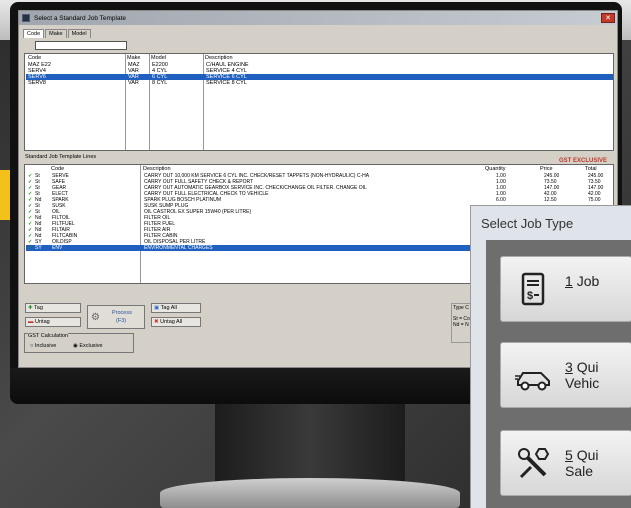 The height and width of the screenshot is (508, 631). Describe the element at coordinates (43, 346) in the screenshot. I see `gst-inclusive-radio: ○ Inclusive` at that location.